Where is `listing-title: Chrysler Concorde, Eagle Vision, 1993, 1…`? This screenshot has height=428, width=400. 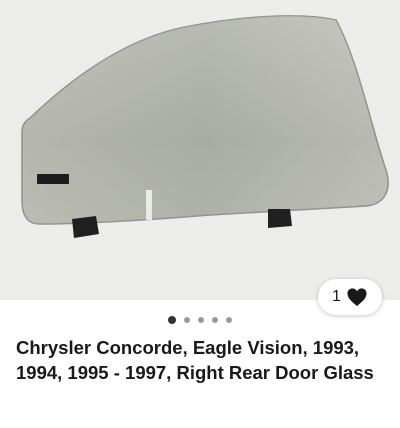 listing-title: Chrysler Concorde, Eagle Vision, 1993, 1… is located at coordinates (195, 360).